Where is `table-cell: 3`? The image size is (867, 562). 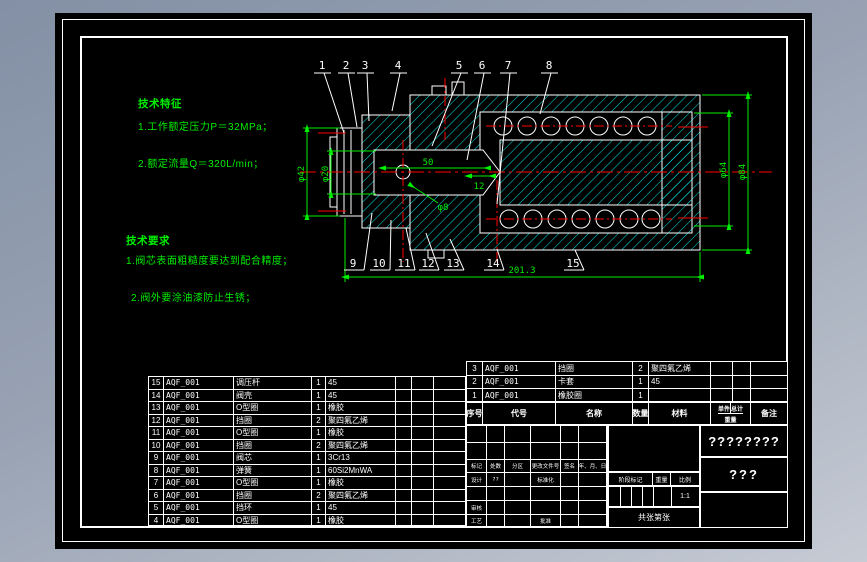
table-cell: 3 is located at coordinates (475, 369).